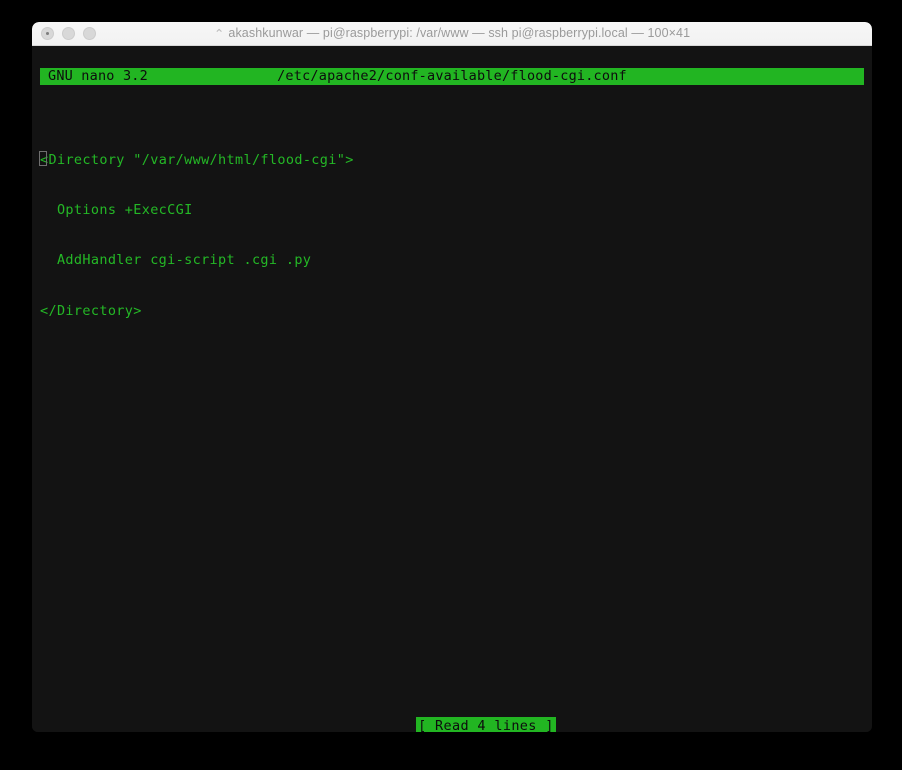  I want to click on editor-line-text: Directory "/var/www/html/flood-cgi">, so click(201, 159).